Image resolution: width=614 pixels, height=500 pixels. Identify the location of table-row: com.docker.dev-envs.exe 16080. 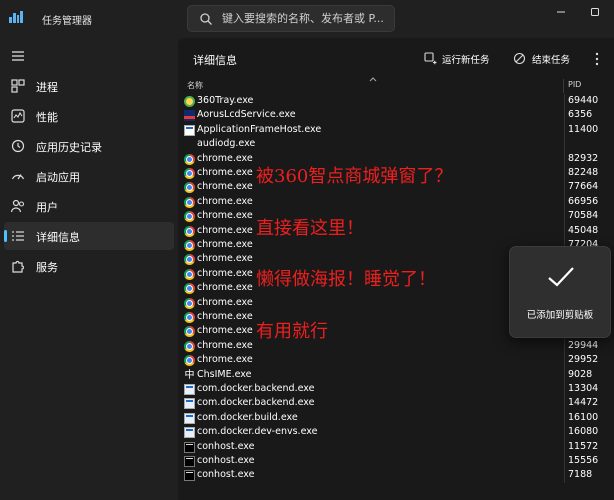
(396, 433).